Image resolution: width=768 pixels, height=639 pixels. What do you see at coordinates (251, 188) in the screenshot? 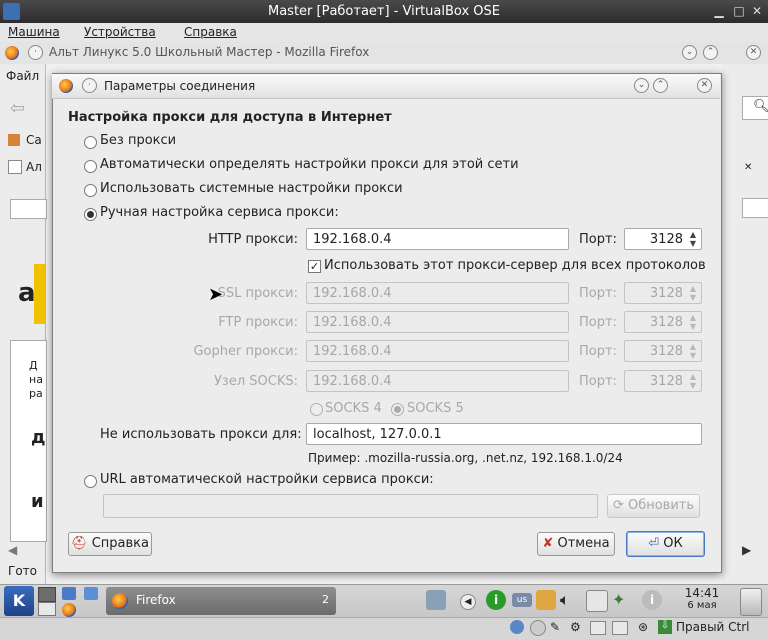
I see `radio-system-proxy-label: Использовать системные настройки прокси` at bounding box center [251, 188].